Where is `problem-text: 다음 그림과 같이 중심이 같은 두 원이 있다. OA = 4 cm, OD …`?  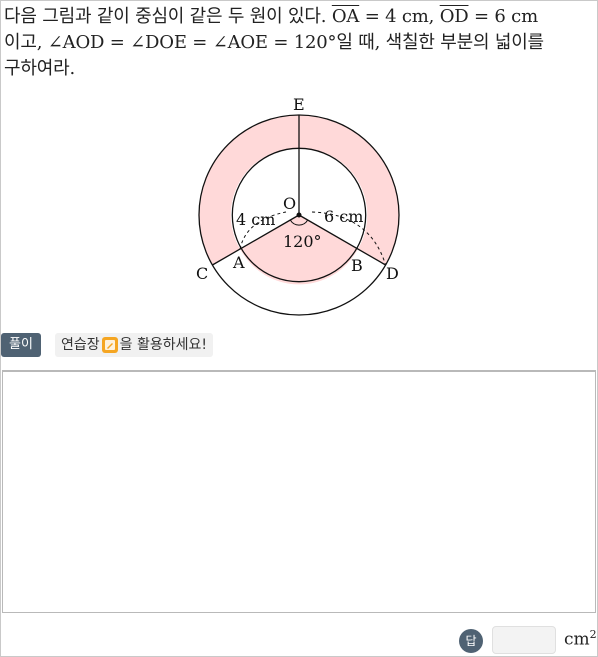
problem-text: 다음 그림과 같이 중심이 같은 두 원이 있다. OA = 4 cm, OD … is located at coordinates (299, 43).